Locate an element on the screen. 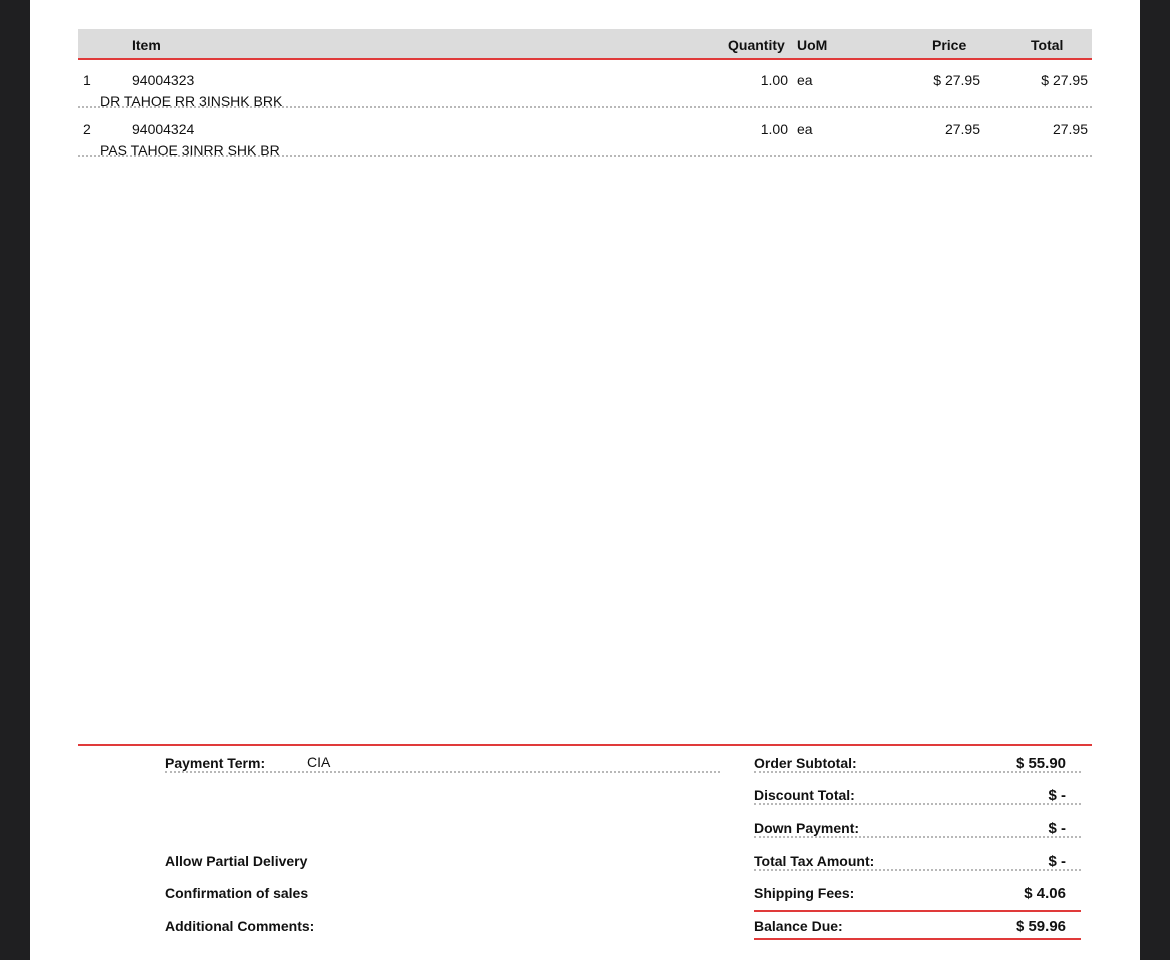  payment-term-label: Payment Term: is located at coordinates (215, 763).